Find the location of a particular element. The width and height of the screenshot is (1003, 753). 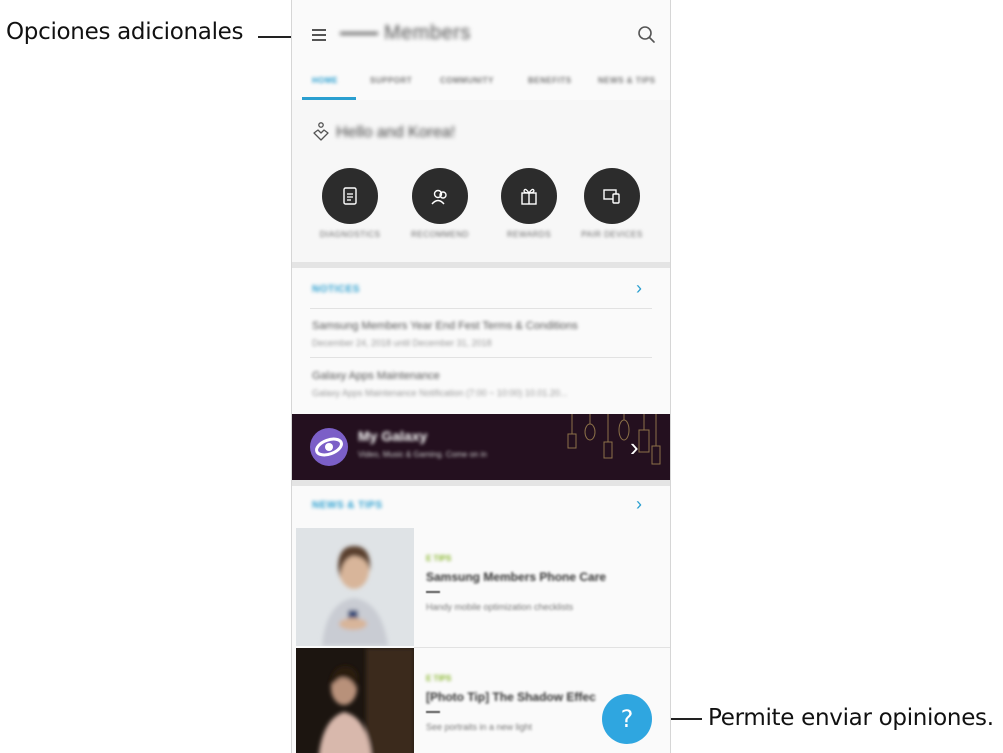

news-card-subtitle: Handy mobile optimization checklists is located at coordinates (500, 607).